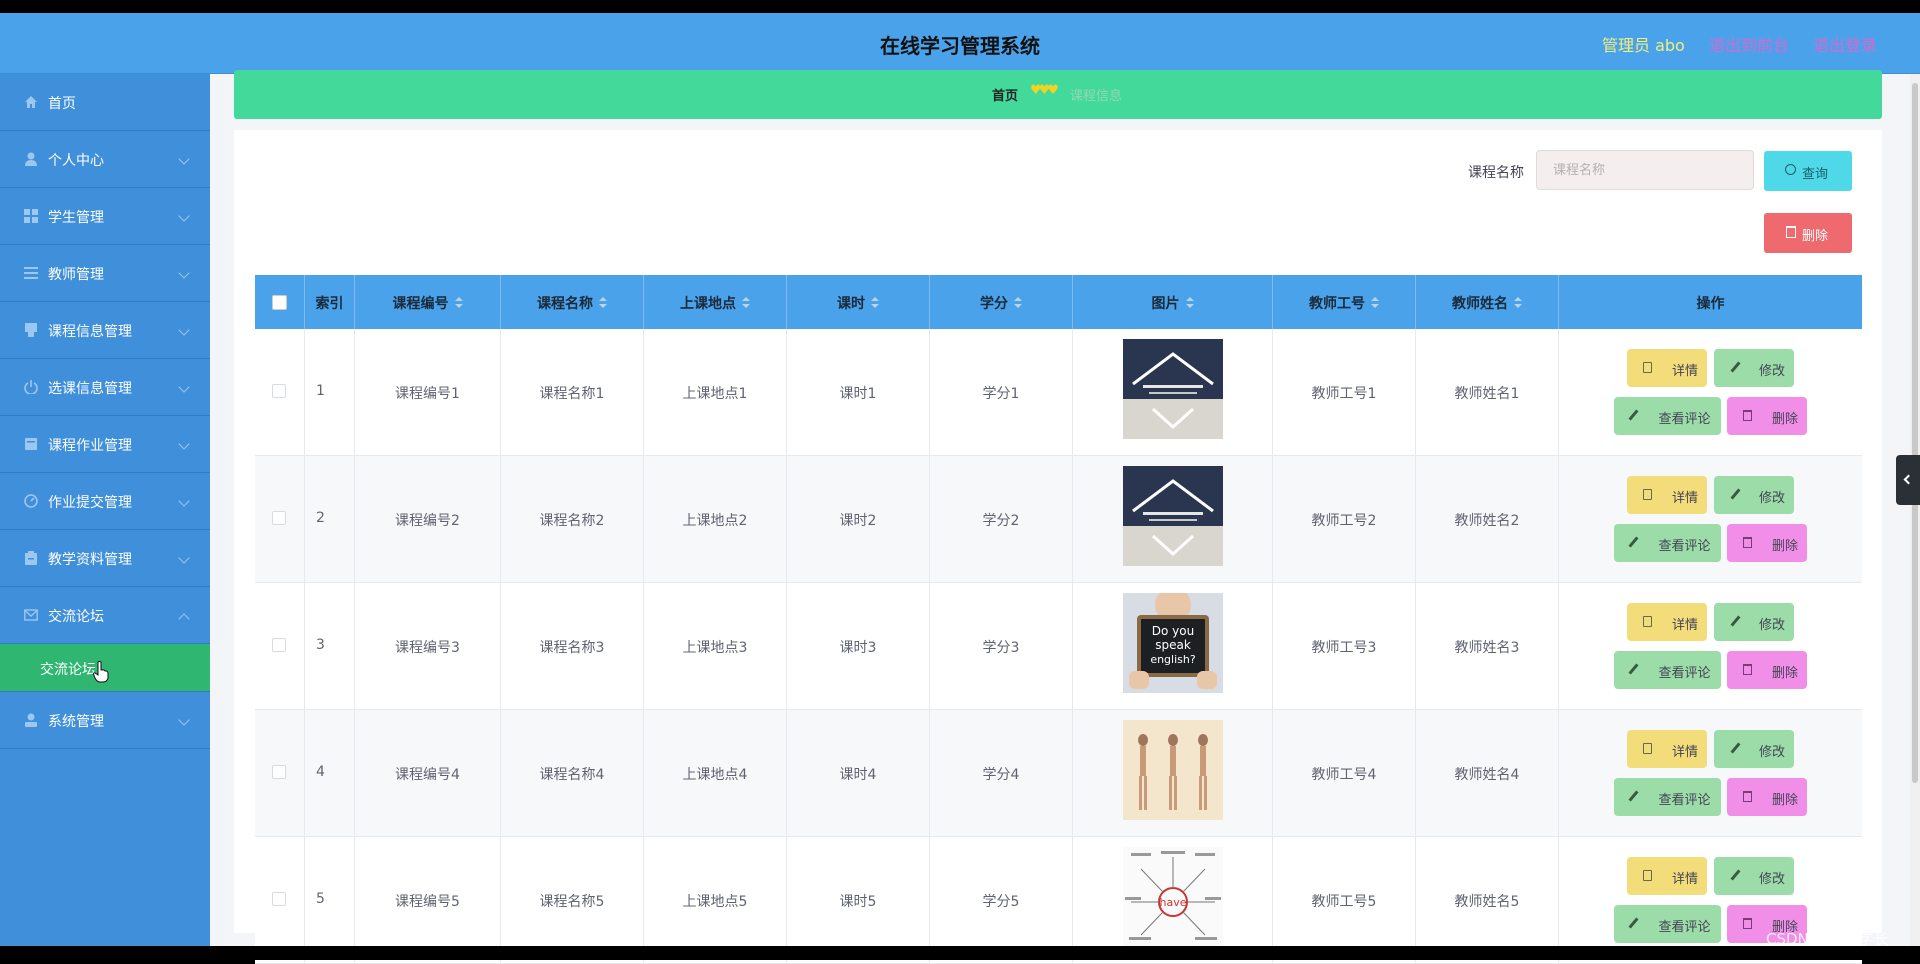 The height and width of the screenshot is (964, 1920). Describe the element at coordinates (1710, 646) in the screenshot. I see `cell-actions: 详情 修改 查看评论 删除` at that location.